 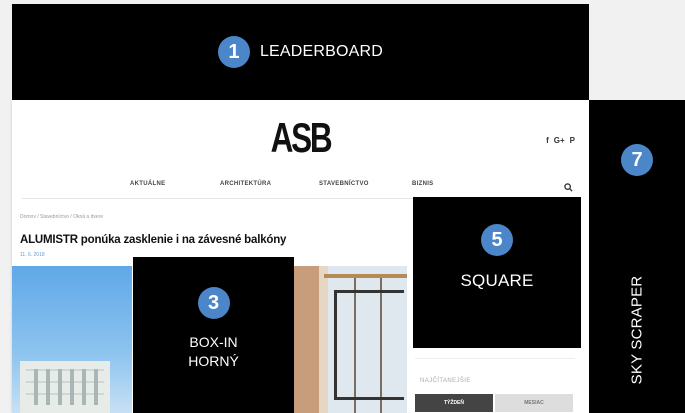 What do you see at coordinates (568, 188) in the screenshot?
I see `search-icon` at bounding box center [568, 188].